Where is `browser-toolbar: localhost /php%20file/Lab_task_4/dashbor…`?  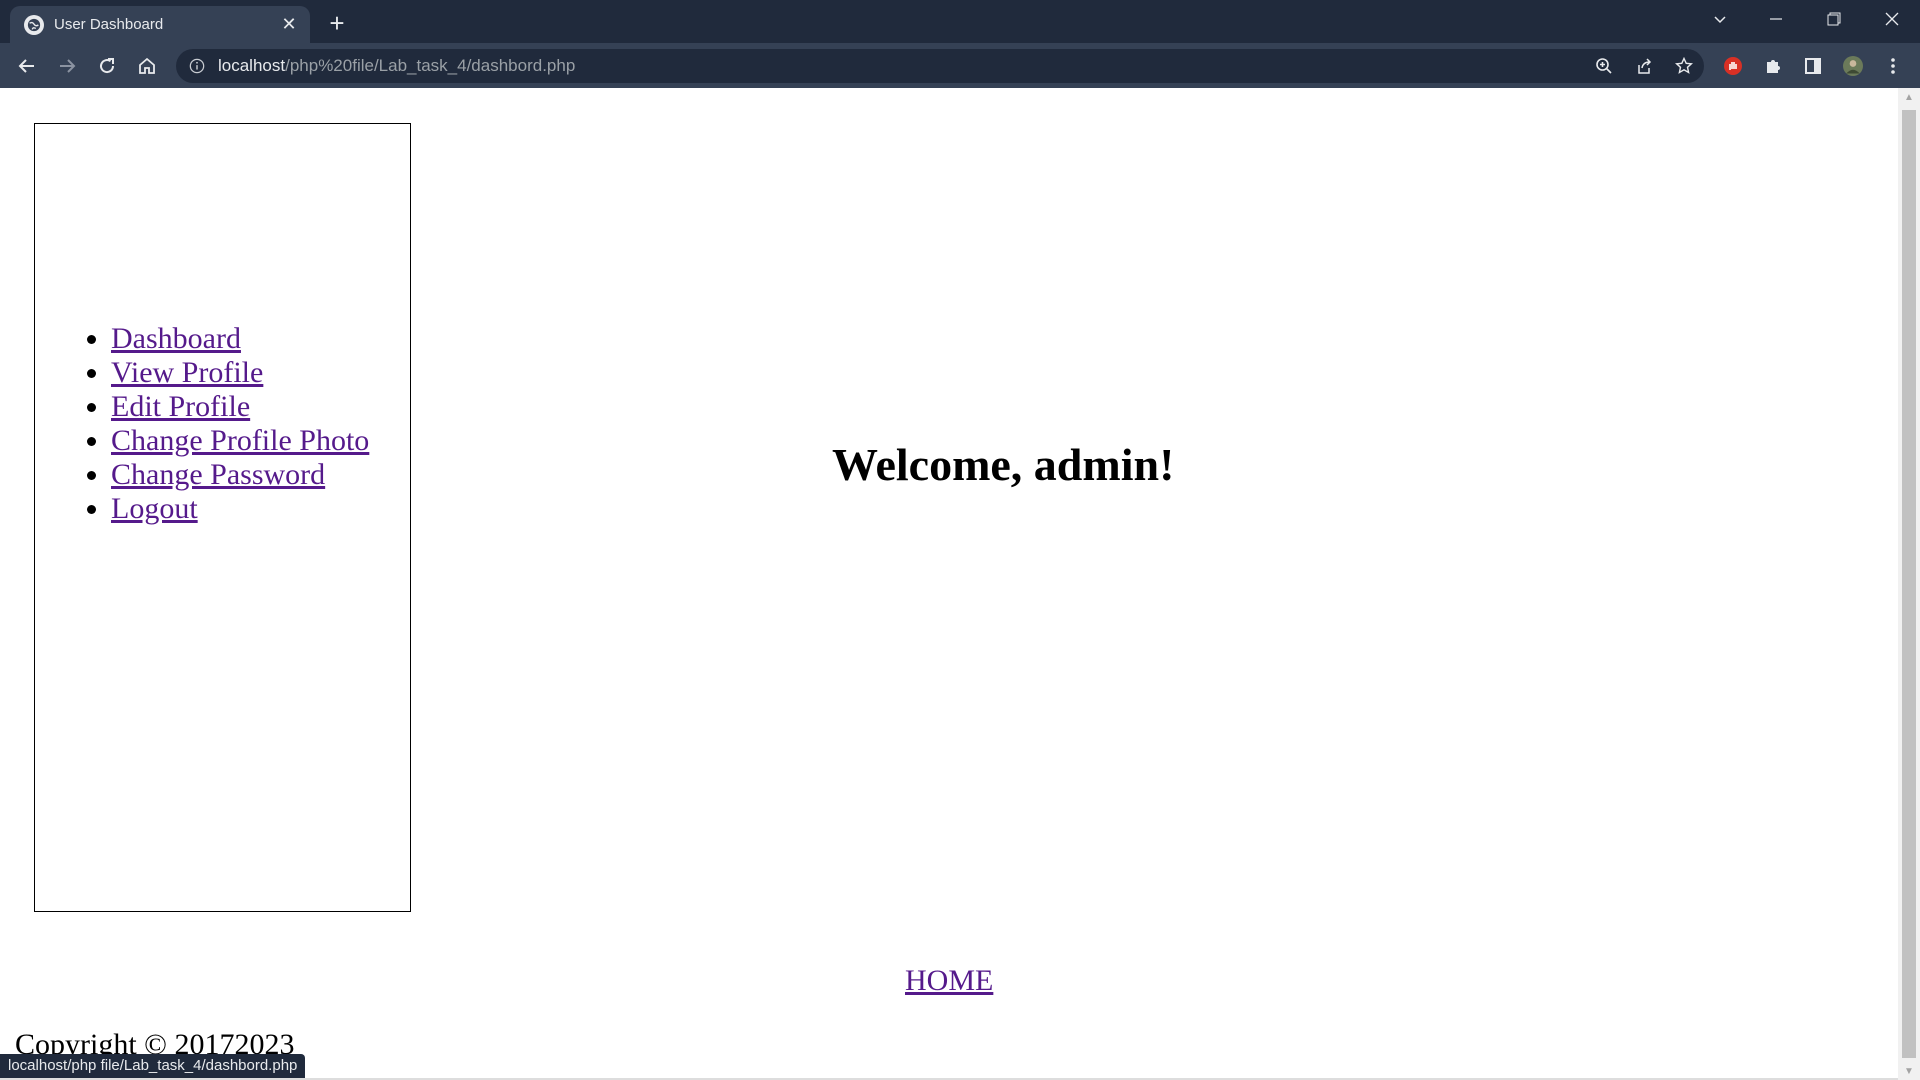
browser-toolbar: localhost /php%20file/Lab_task_4/dashbor… is located at coordinates (960, 65).